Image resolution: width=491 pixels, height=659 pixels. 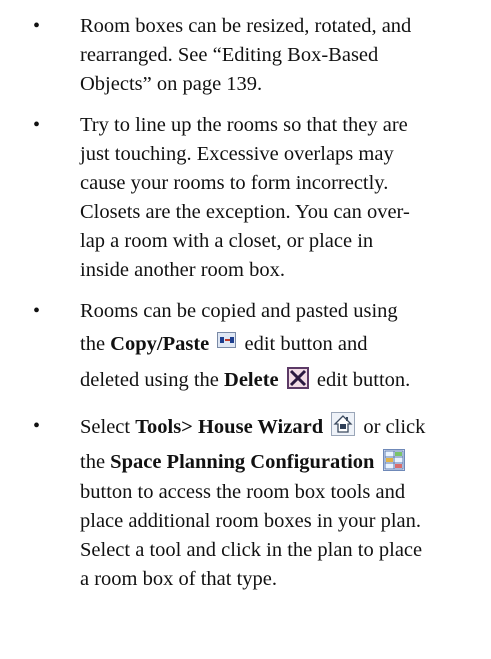 I want to click on text-line: cause your rooms to form incorrectly., so click(x=234, y=183).